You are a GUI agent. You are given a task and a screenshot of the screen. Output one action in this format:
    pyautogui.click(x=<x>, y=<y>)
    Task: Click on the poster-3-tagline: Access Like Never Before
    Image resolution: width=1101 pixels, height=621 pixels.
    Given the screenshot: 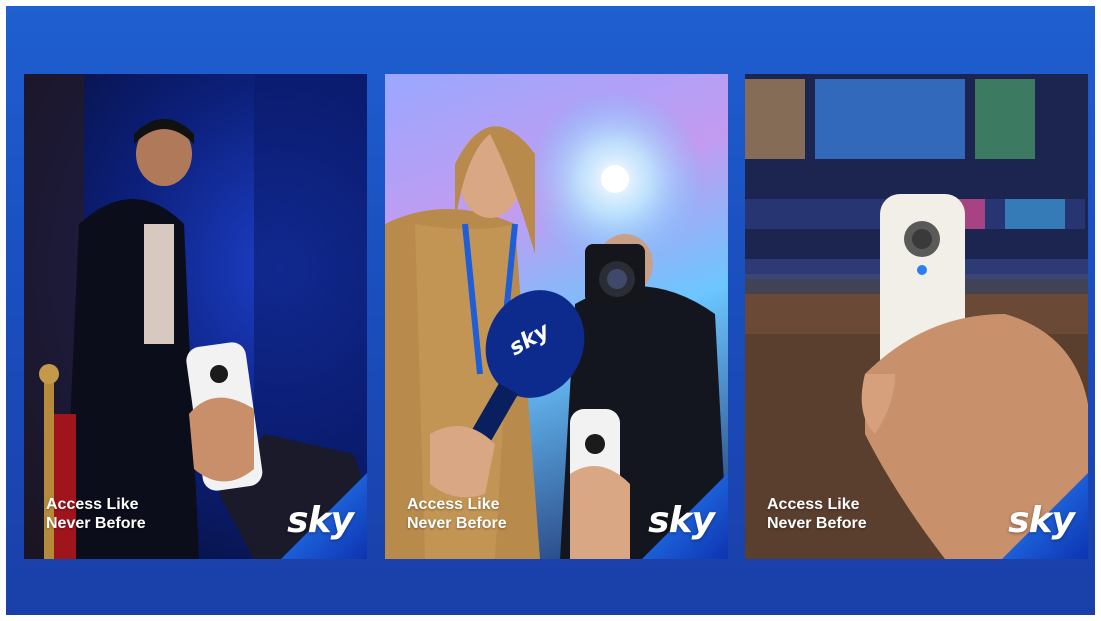 What is the action you would take?
    pyautogui.click(x=817, y=514)
    